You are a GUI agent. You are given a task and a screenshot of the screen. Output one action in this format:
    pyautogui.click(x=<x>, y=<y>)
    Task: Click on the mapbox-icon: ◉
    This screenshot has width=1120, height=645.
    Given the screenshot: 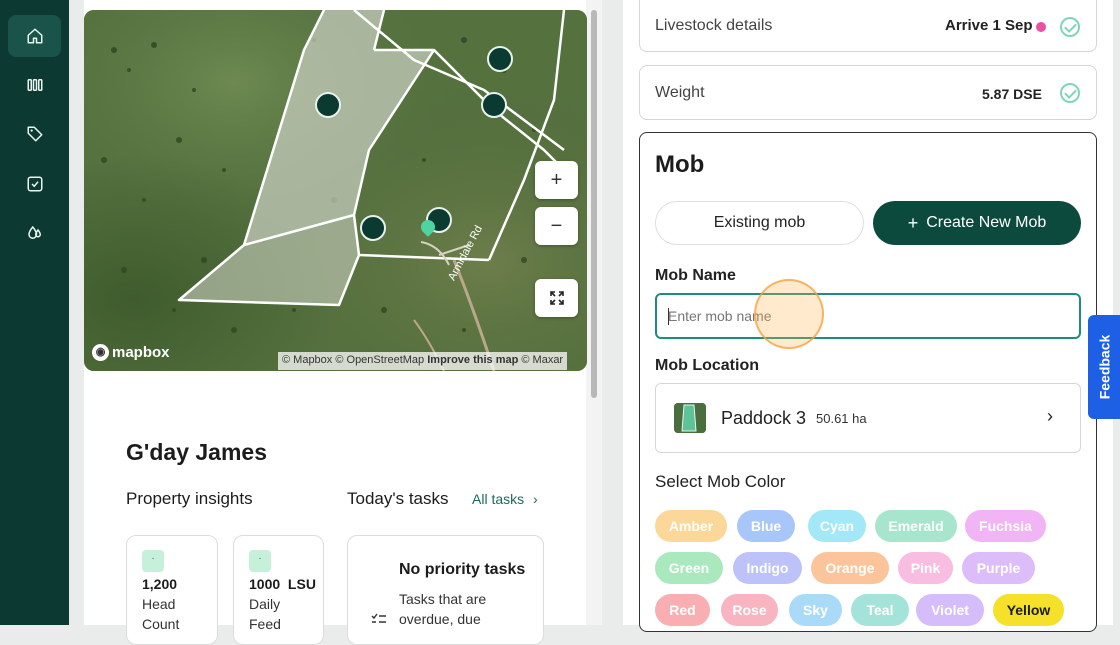 What is the action you would take?
    pyautogui.click(x=100, y=352)
    